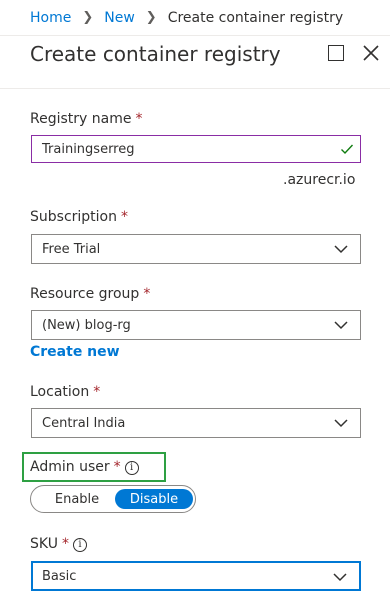 The width and height of the screenshot is (390, 607). I want to click on admin-user-label: Admin user * i, so click(84, 467).